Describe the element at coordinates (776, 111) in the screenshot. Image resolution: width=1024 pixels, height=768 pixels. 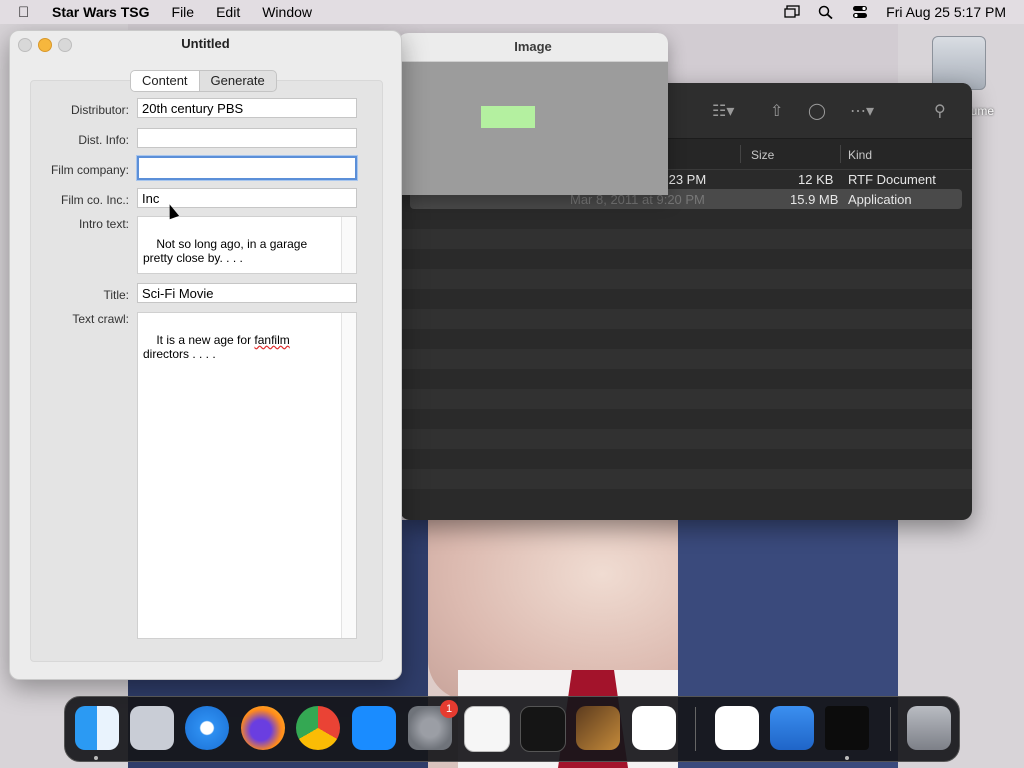
I see `share-icon: ⇧` at that location.